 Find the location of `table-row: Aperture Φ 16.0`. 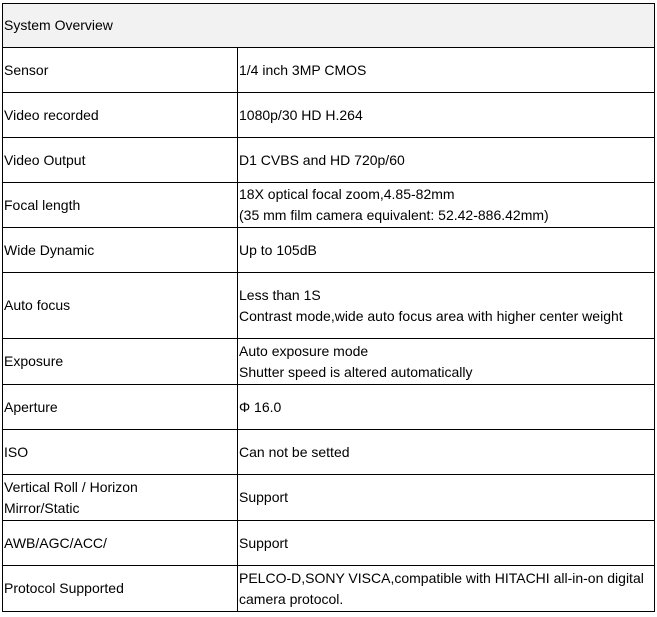

table-row: Aperture Φ 16.0 is located at coordinates (329, 407).